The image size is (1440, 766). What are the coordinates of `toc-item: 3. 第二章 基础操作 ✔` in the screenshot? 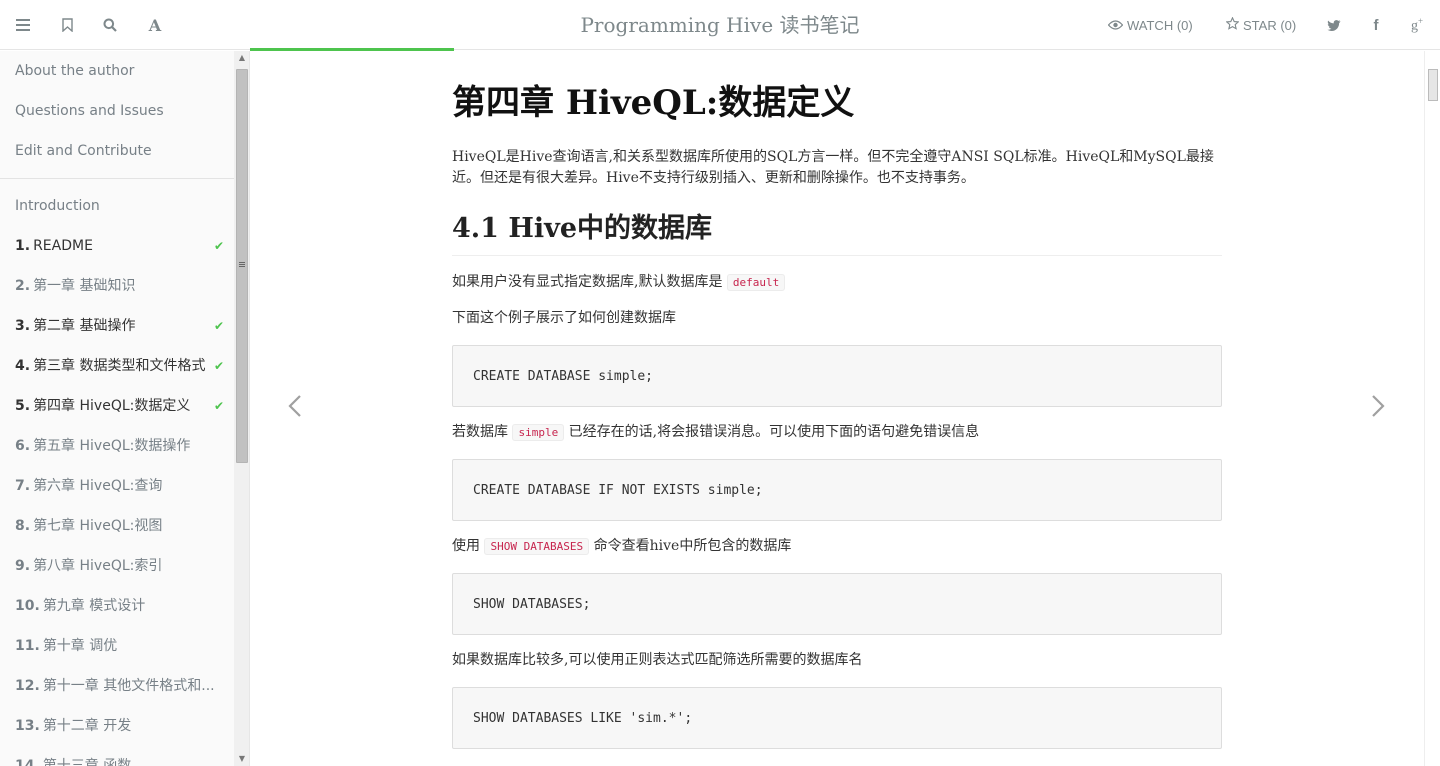 It's located at (117, 326).